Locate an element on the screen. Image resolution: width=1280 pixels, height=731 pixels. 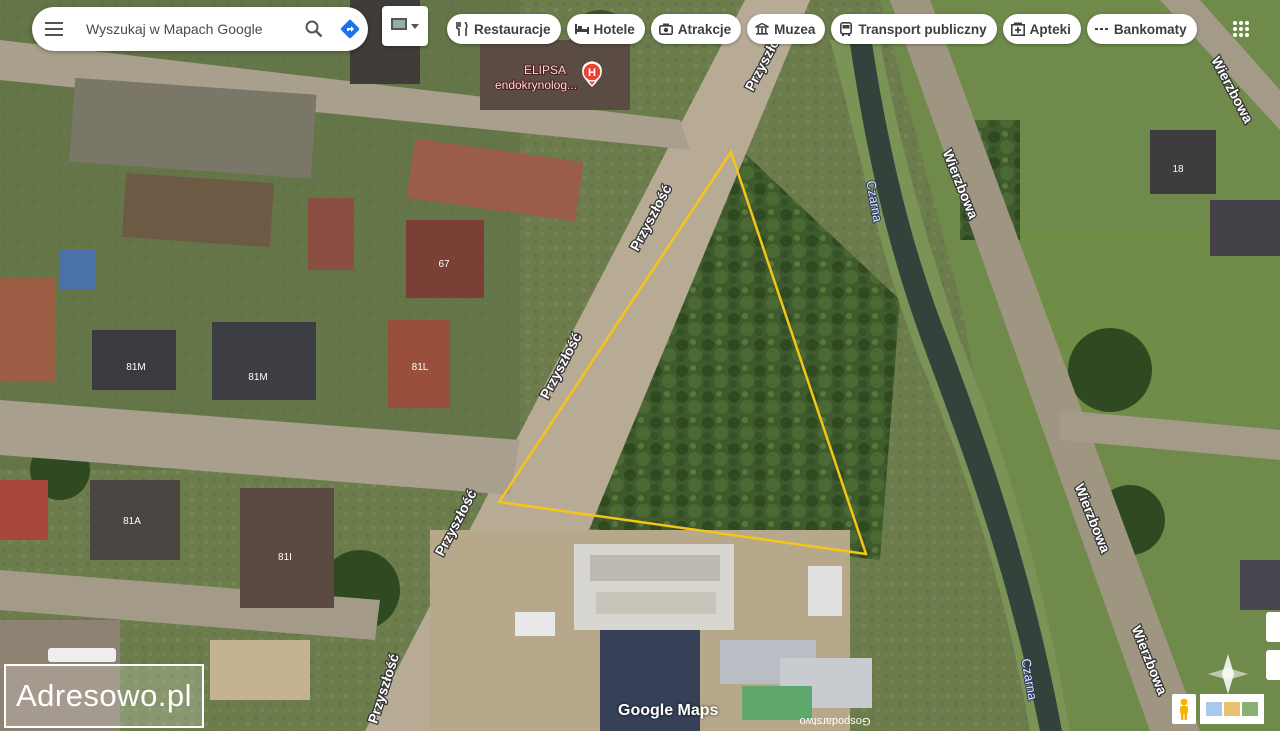
camera-icon is located at coordinates (665, 29).